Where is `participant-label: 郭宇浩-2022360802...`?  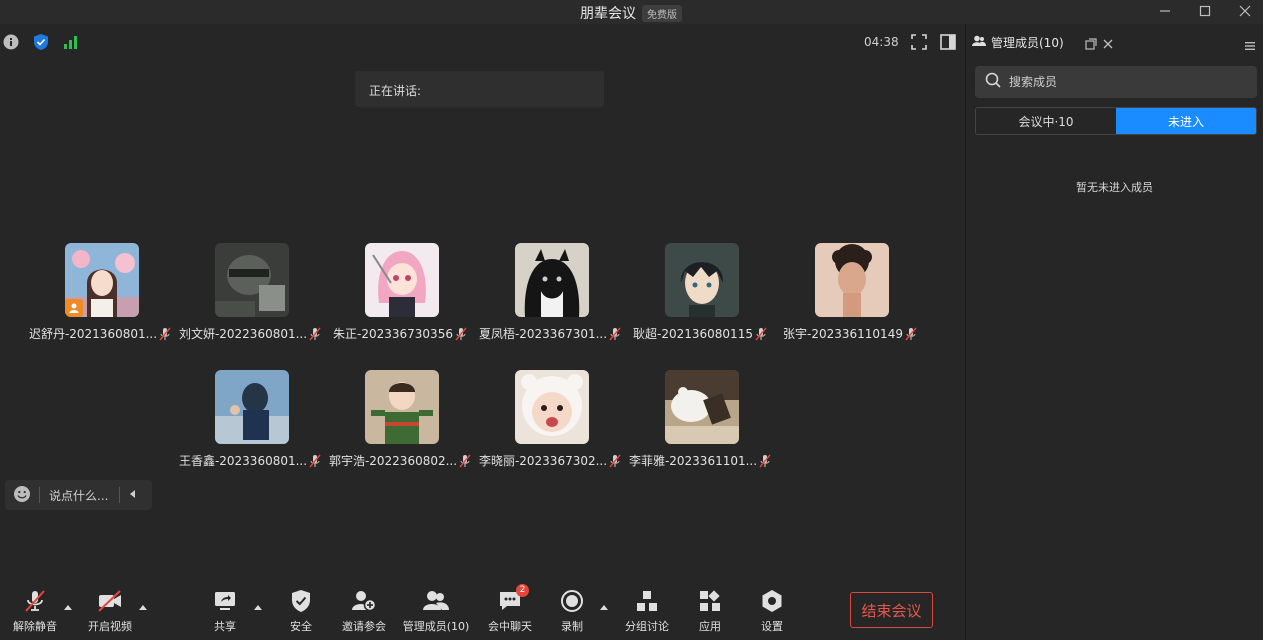 participant-label: 郭宇浩-2022360802... is located at coordinates (400, 460).